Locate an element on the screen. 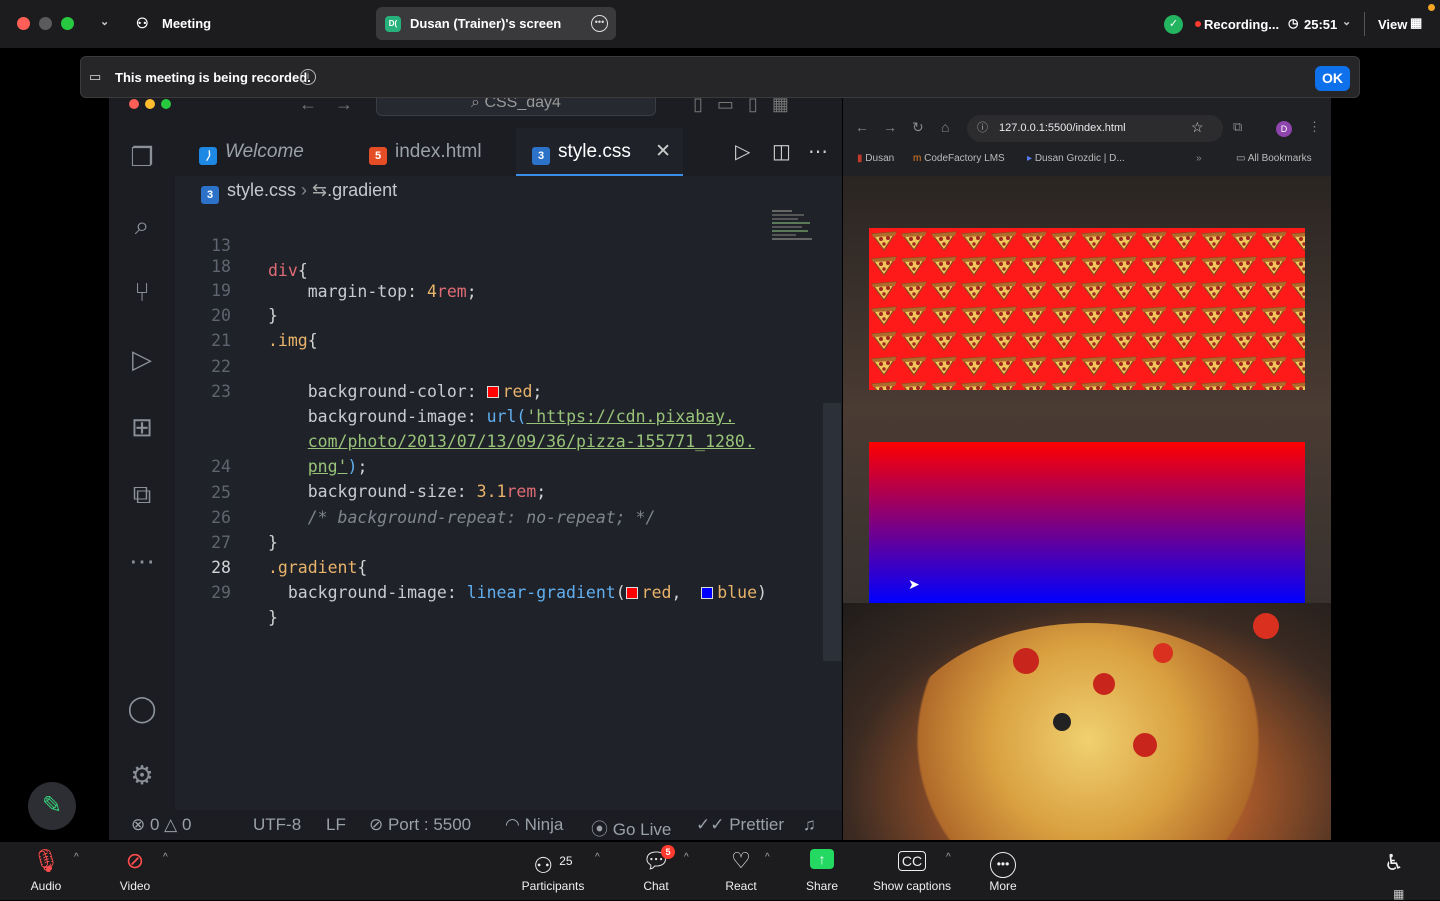  more-icon: ⋯ is located at coordinates (142, 561).